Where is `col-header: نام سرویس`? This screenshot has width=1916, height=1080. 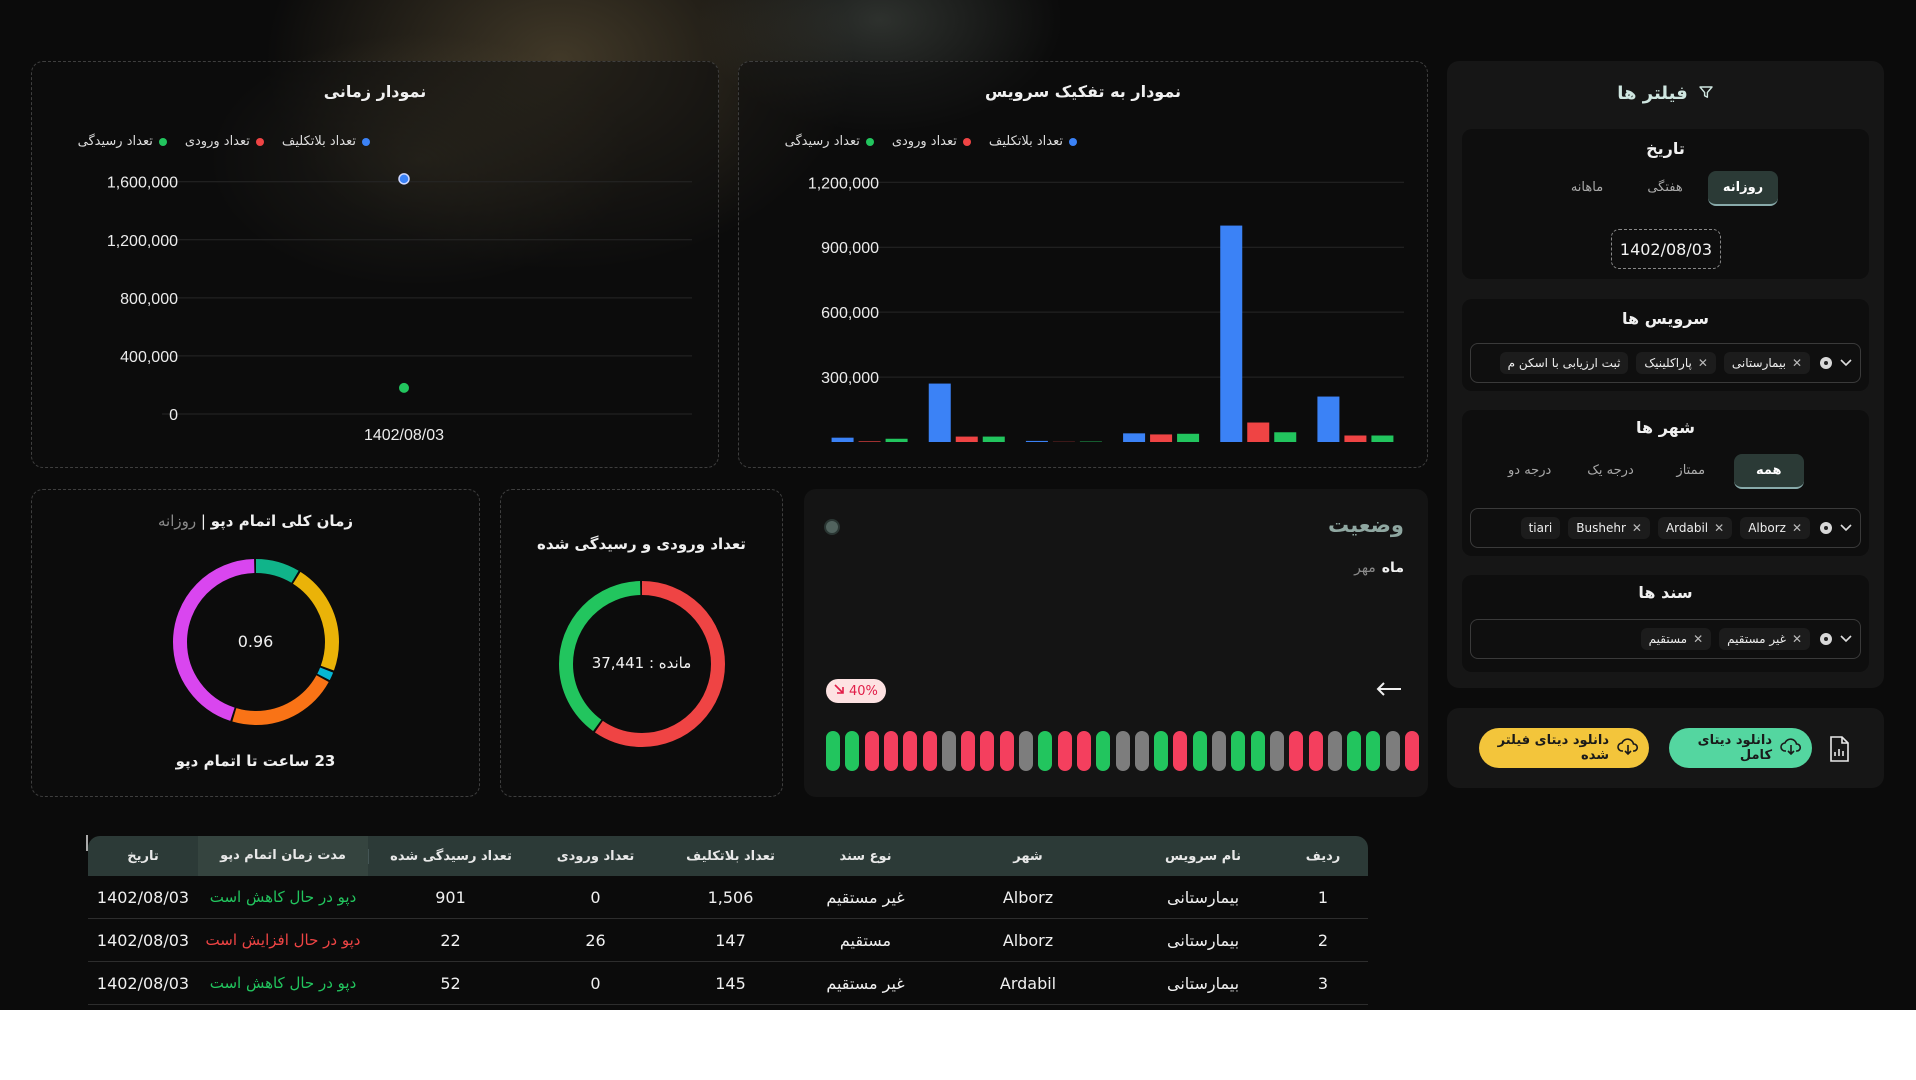 col-header: نام سرویس is located at coordinates (1203, 856).